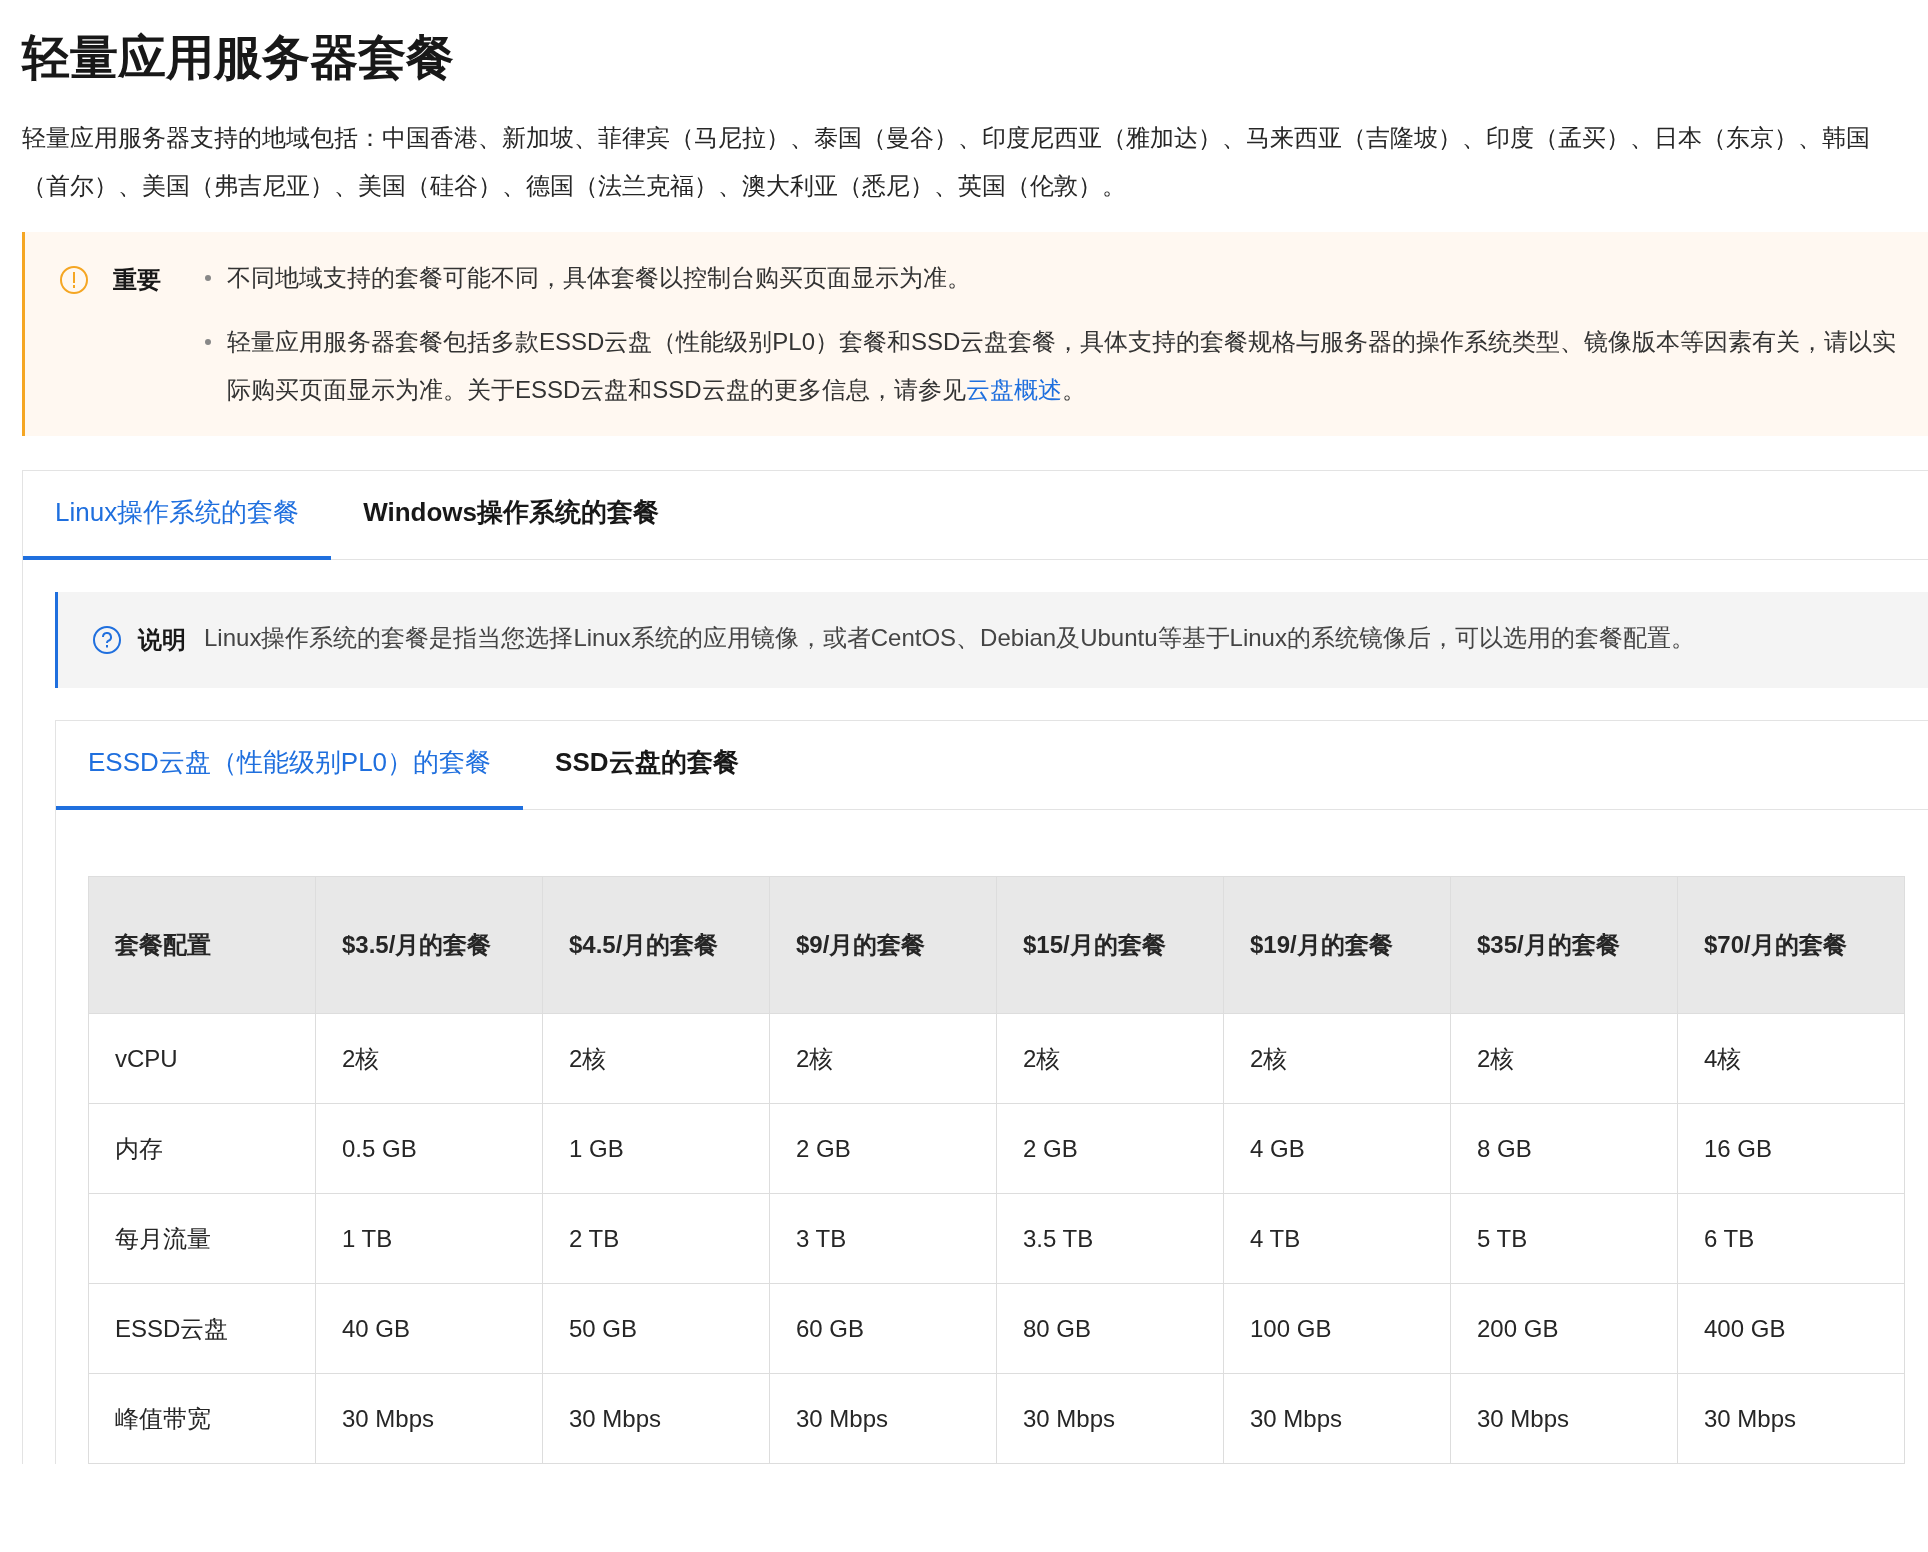 The width and height of the screenshot is (1928, 1552). I want to click on column-header: 套餐配置, so click(202, 945).